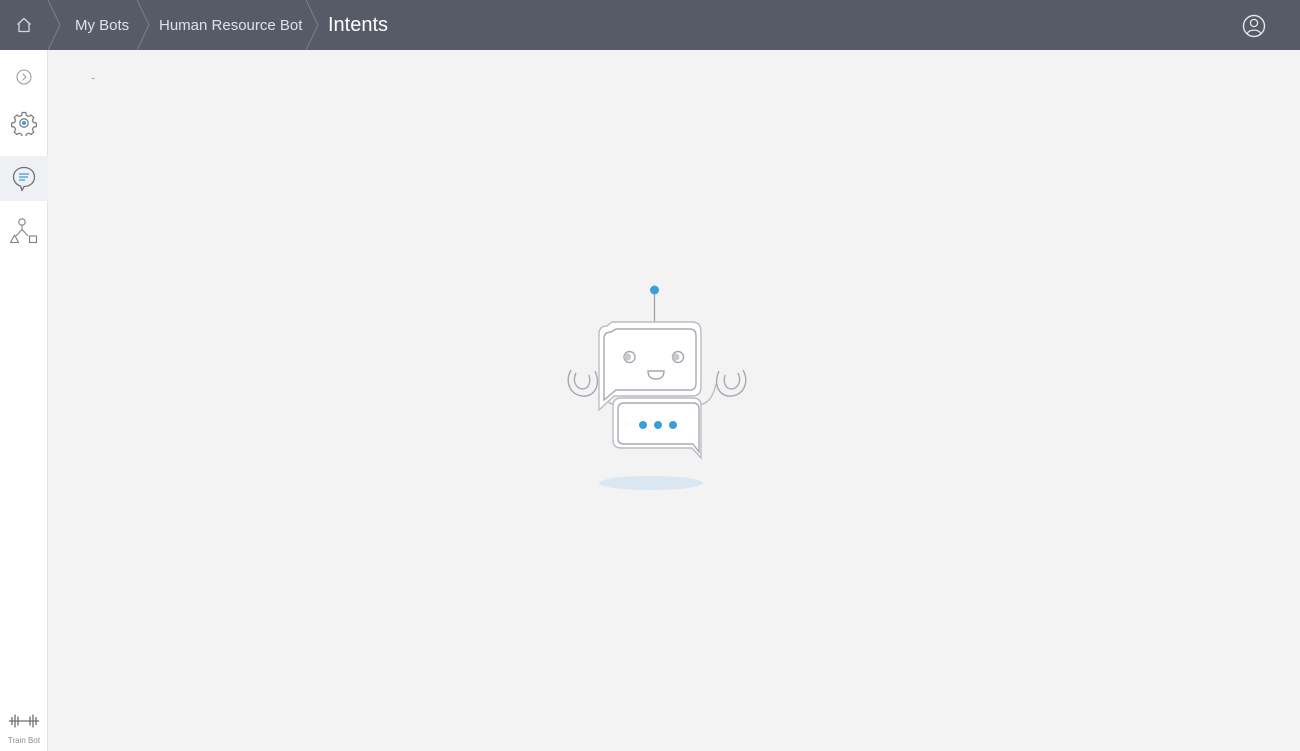 This screenshot has width=1300, height=751. I want to click on dumbbell-icon, so click(24, 721).